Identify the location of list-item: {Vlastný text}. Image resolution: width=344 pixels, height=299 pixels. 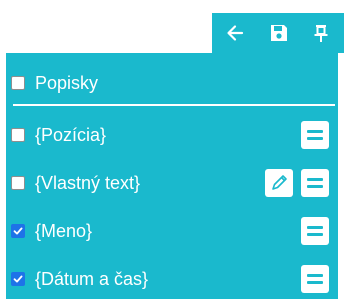
(172, 183).